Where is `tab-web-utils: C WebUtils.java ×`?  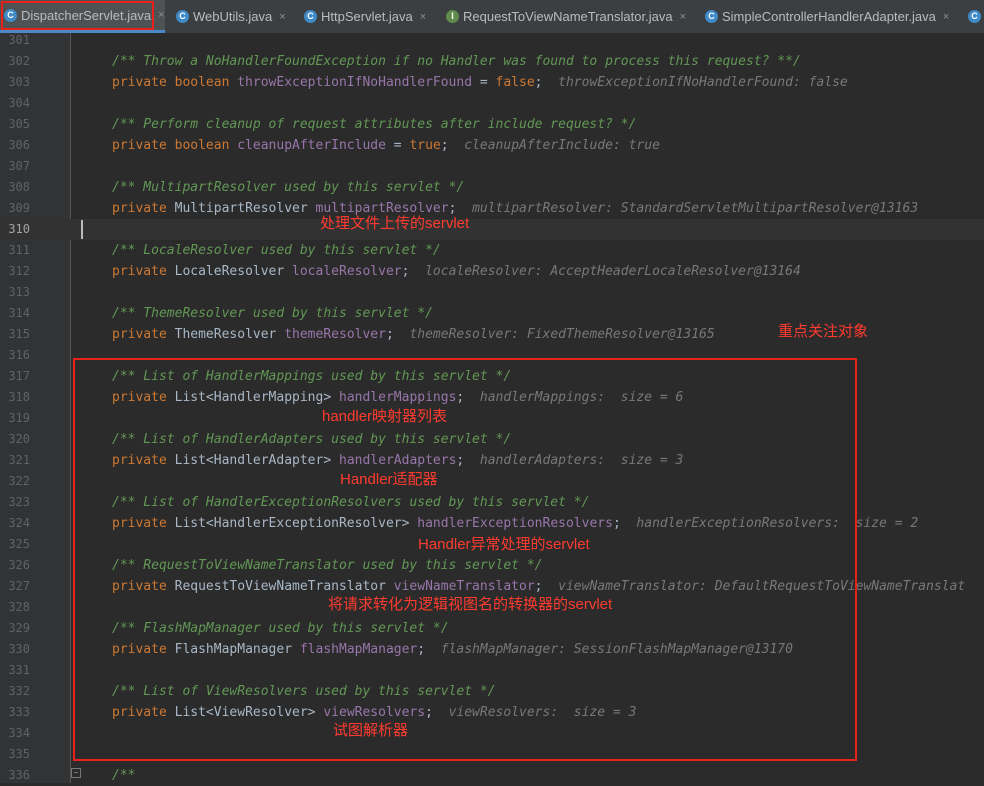 tab-web-utils: C WebUtils.java × is located at coordinates (236, 16).